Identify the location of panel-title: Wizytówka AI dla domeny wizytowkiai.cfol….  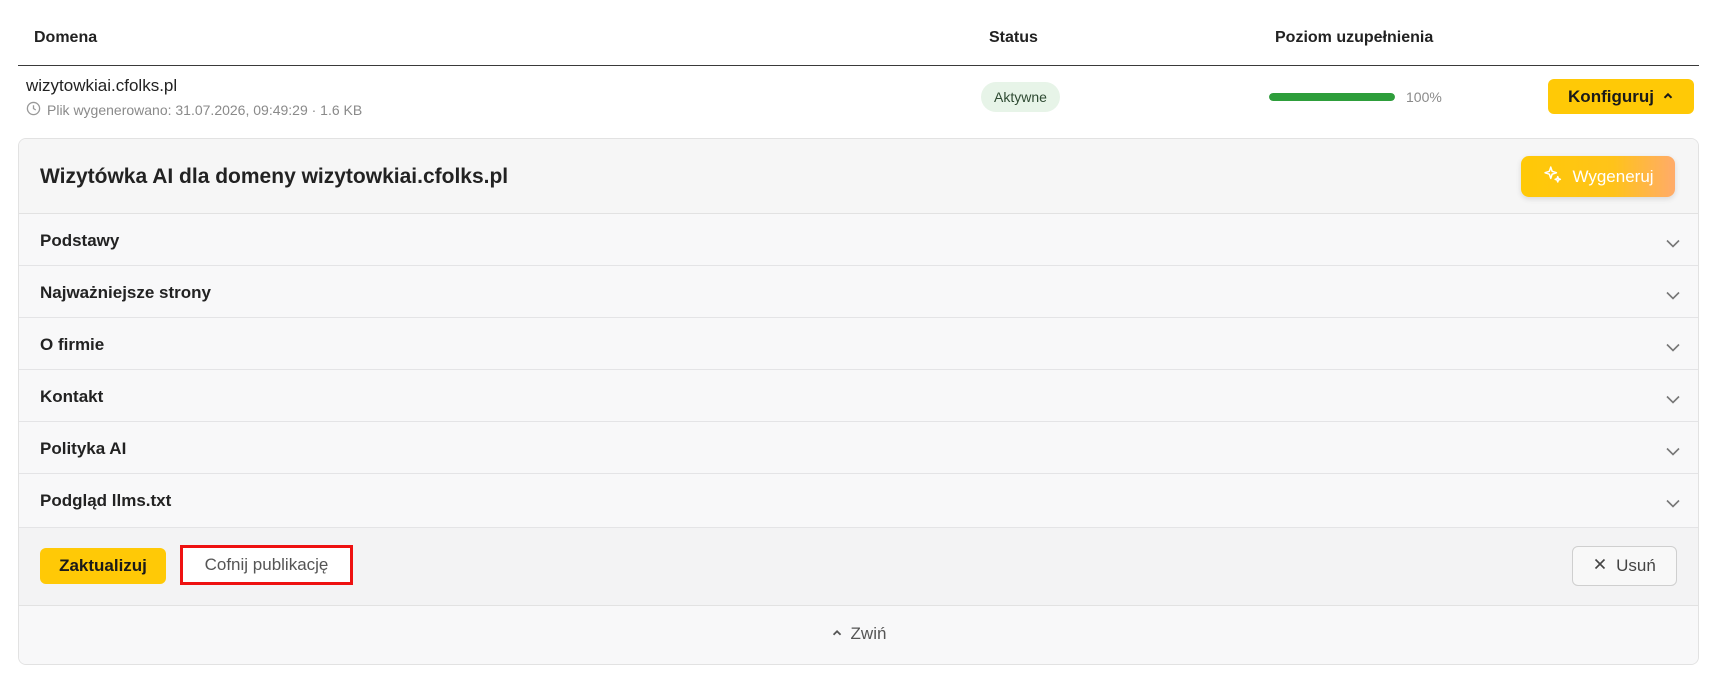
(274, 176).